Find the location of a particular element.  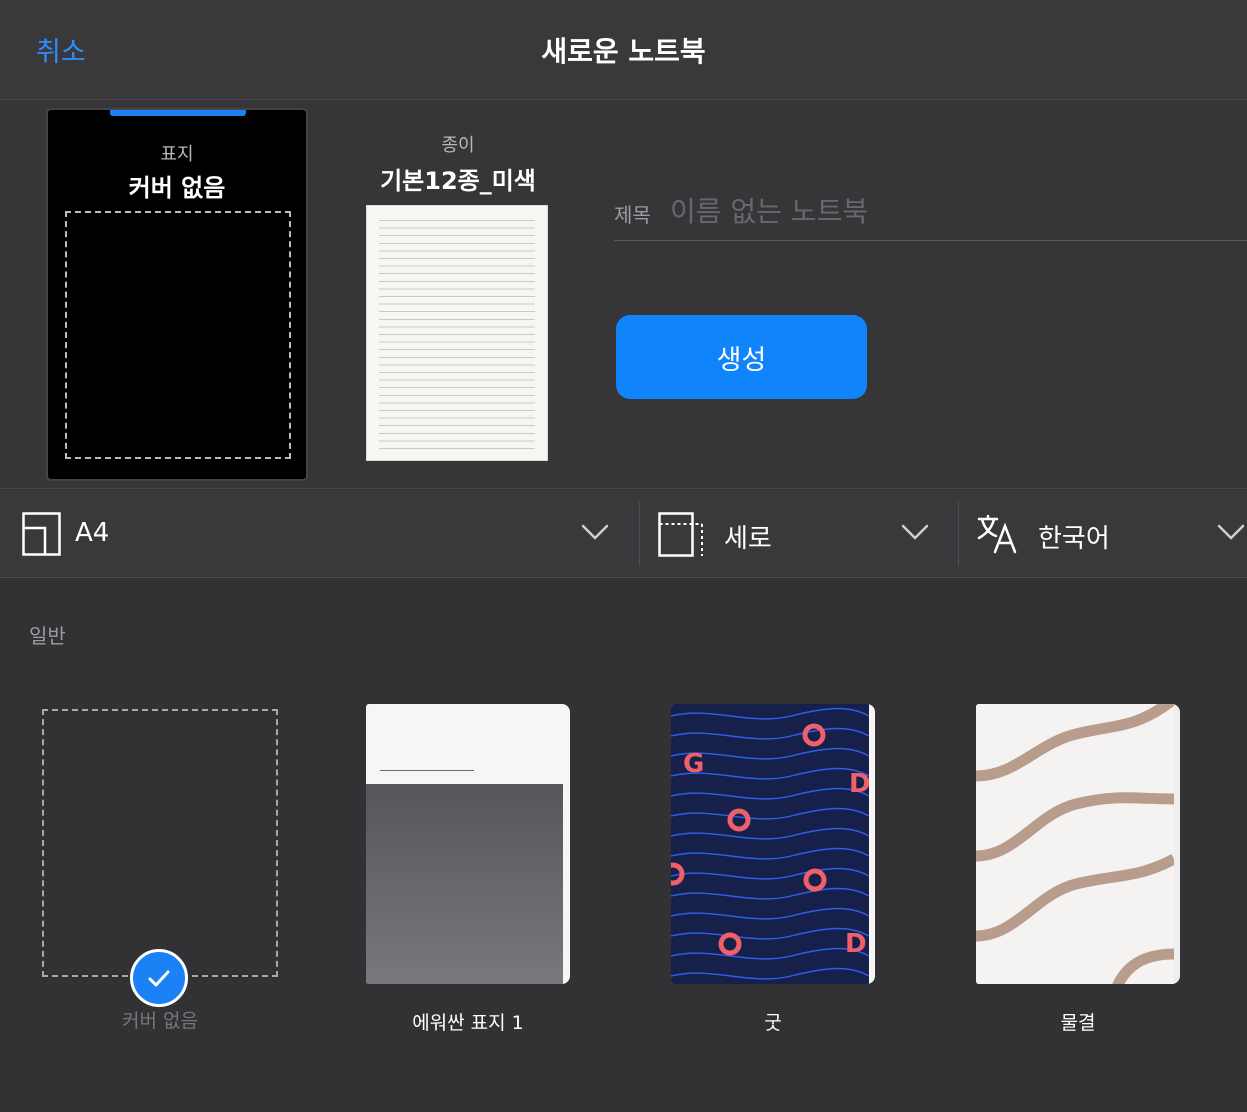

cover-caption: 표지 is located at coordinates (177, 154).